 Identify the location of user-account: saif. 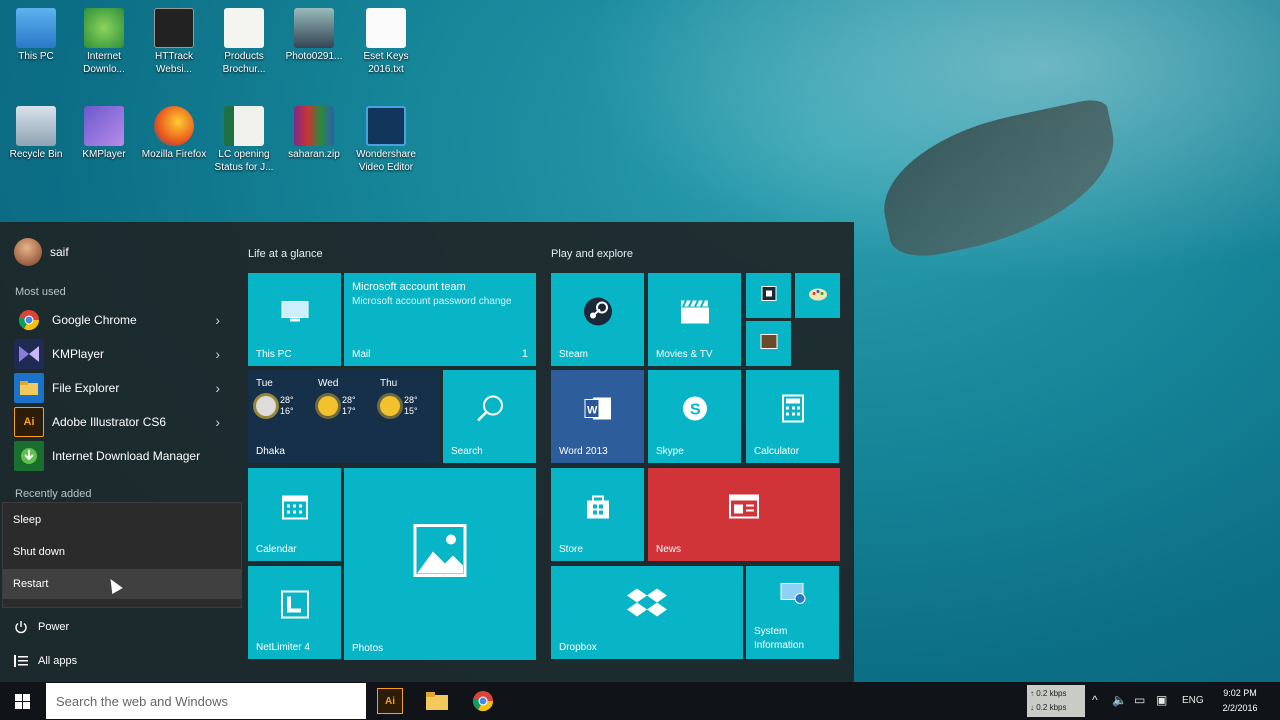
(41, 252).